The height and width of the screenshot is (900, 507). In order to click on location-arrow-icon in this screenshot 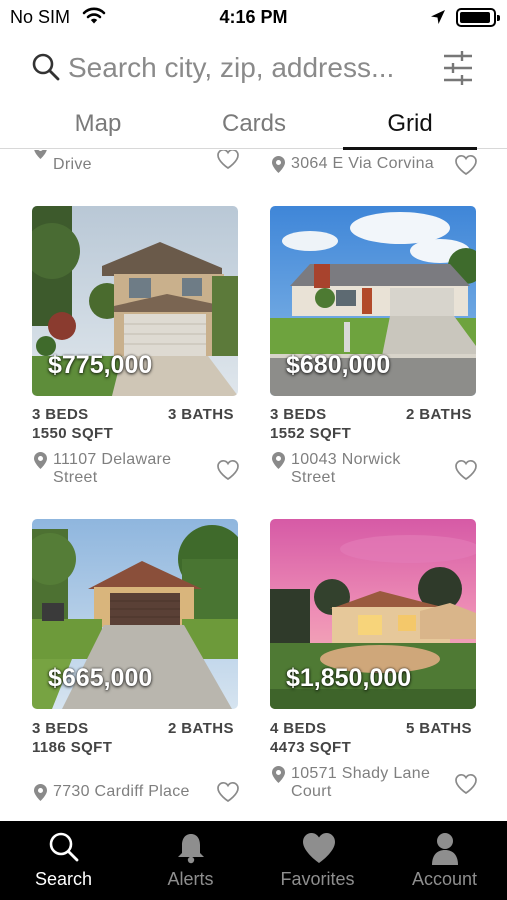, I will do `click(438, 19)`.